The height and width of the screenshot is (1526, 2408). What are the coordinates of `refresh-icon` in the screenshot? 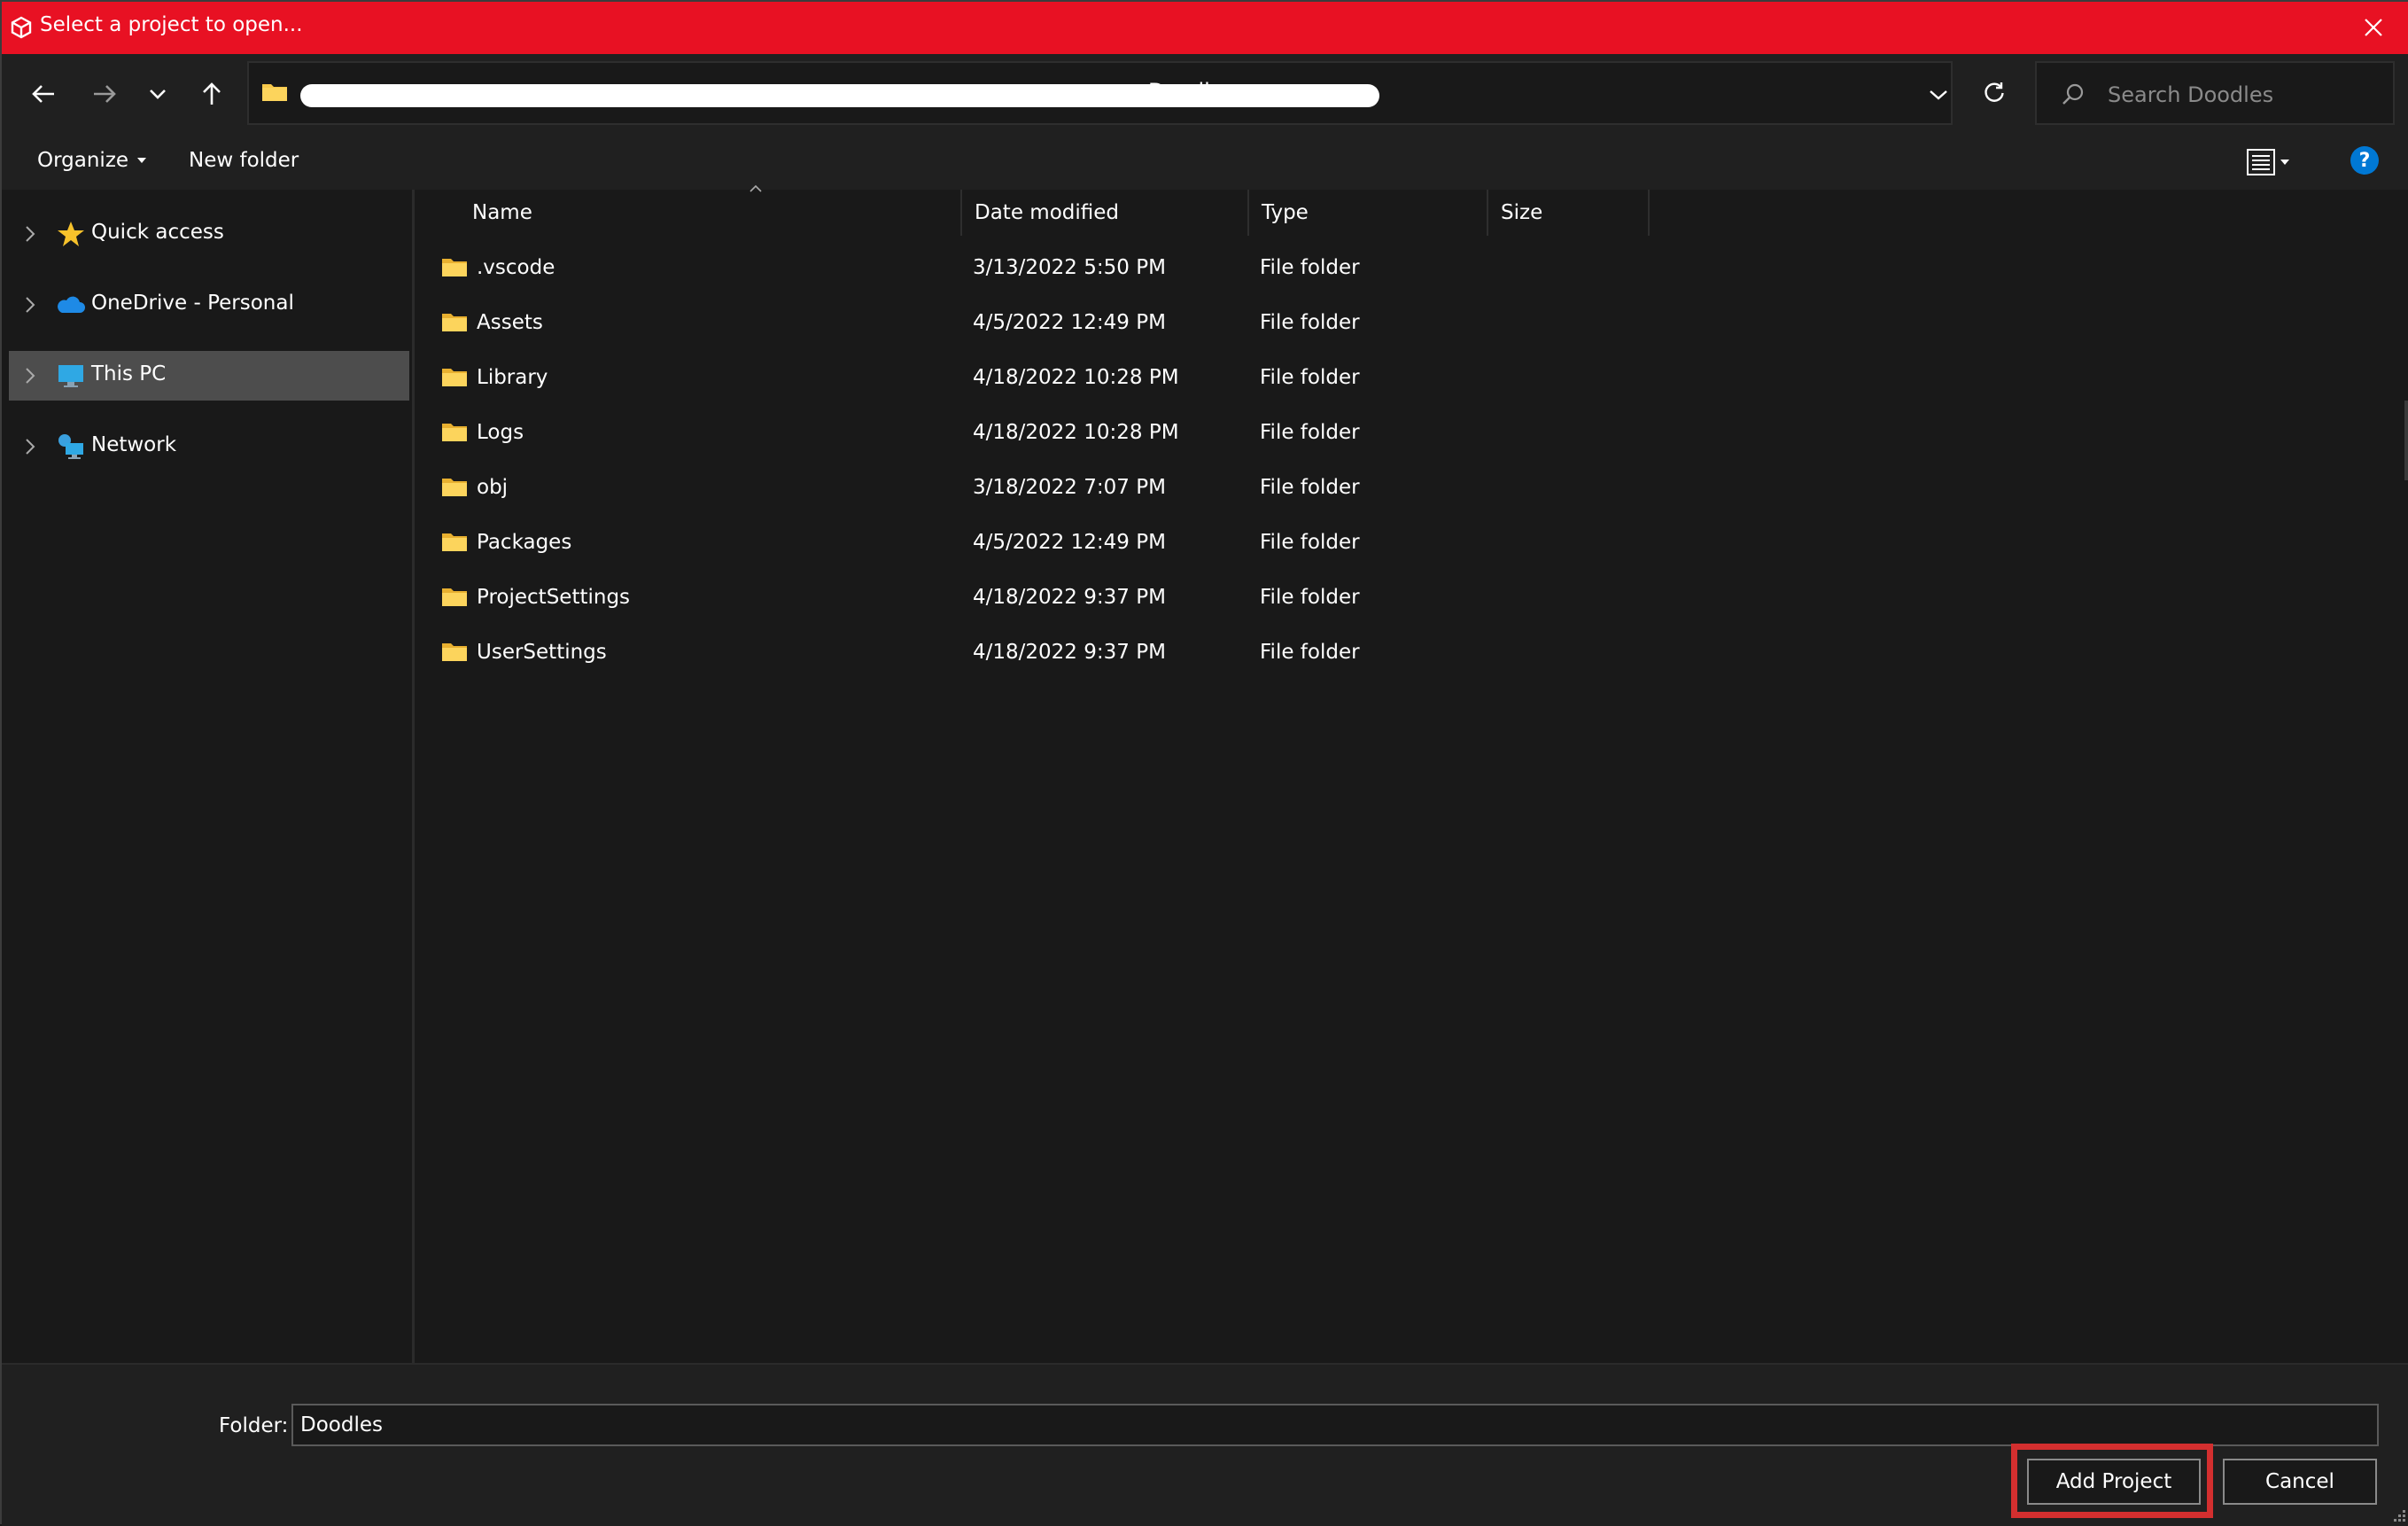 It's located at (1994, 92).